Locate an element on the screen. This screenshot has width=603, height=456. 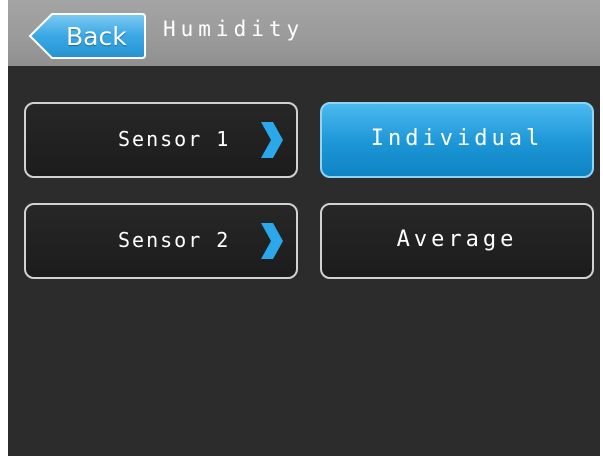
back-label: Back is located at coordinates (96, 36).